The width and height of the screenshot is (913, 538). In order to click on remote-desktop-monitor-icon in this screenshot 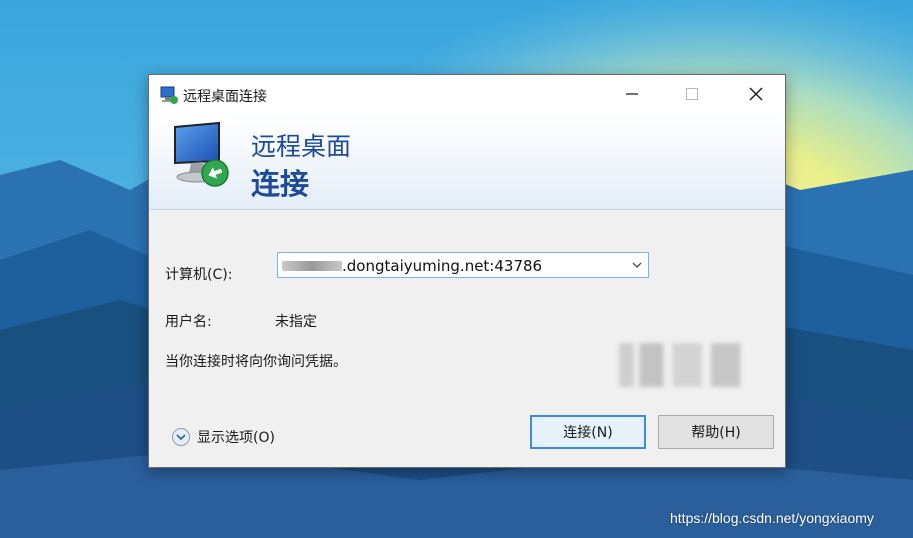, I will do `click(201, 154)`.